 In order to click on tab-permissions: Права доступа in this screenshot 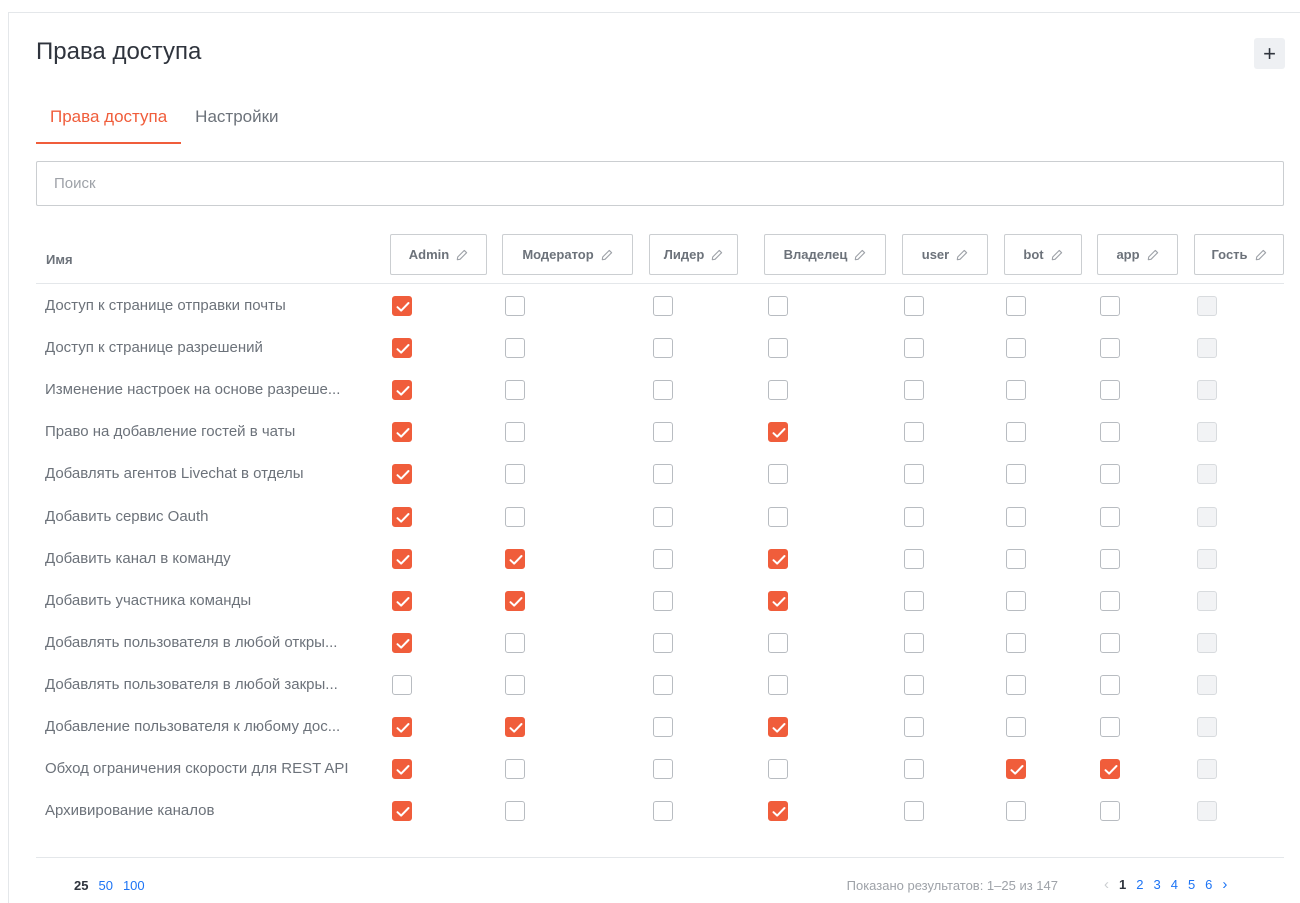, I will do `click(109, 124)`.